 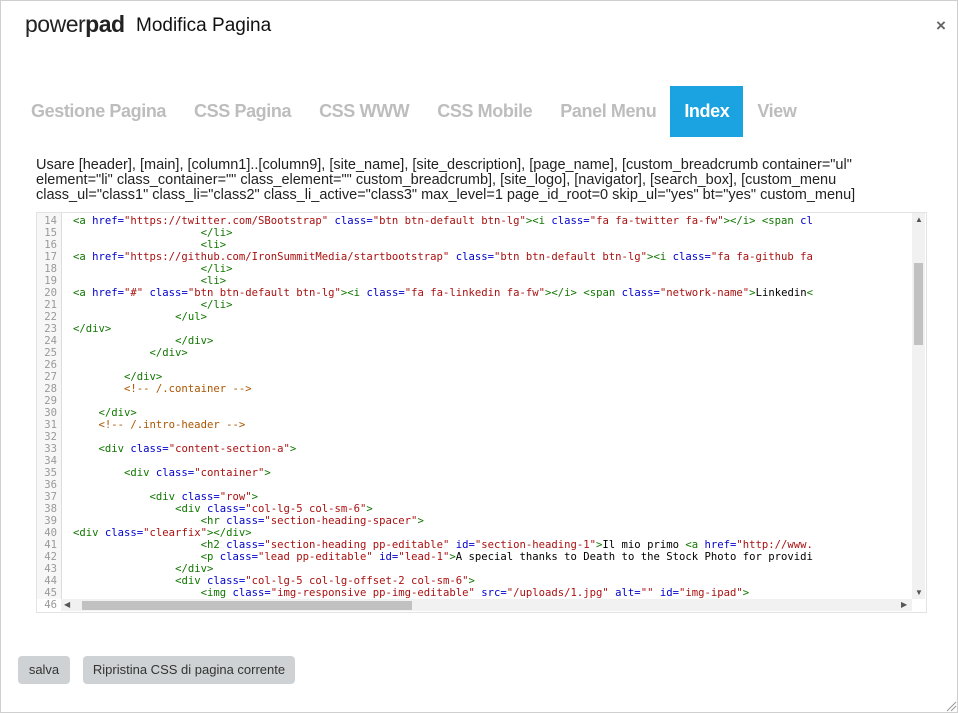 I want to click on line-number: 23, so click(x=50, y=329).